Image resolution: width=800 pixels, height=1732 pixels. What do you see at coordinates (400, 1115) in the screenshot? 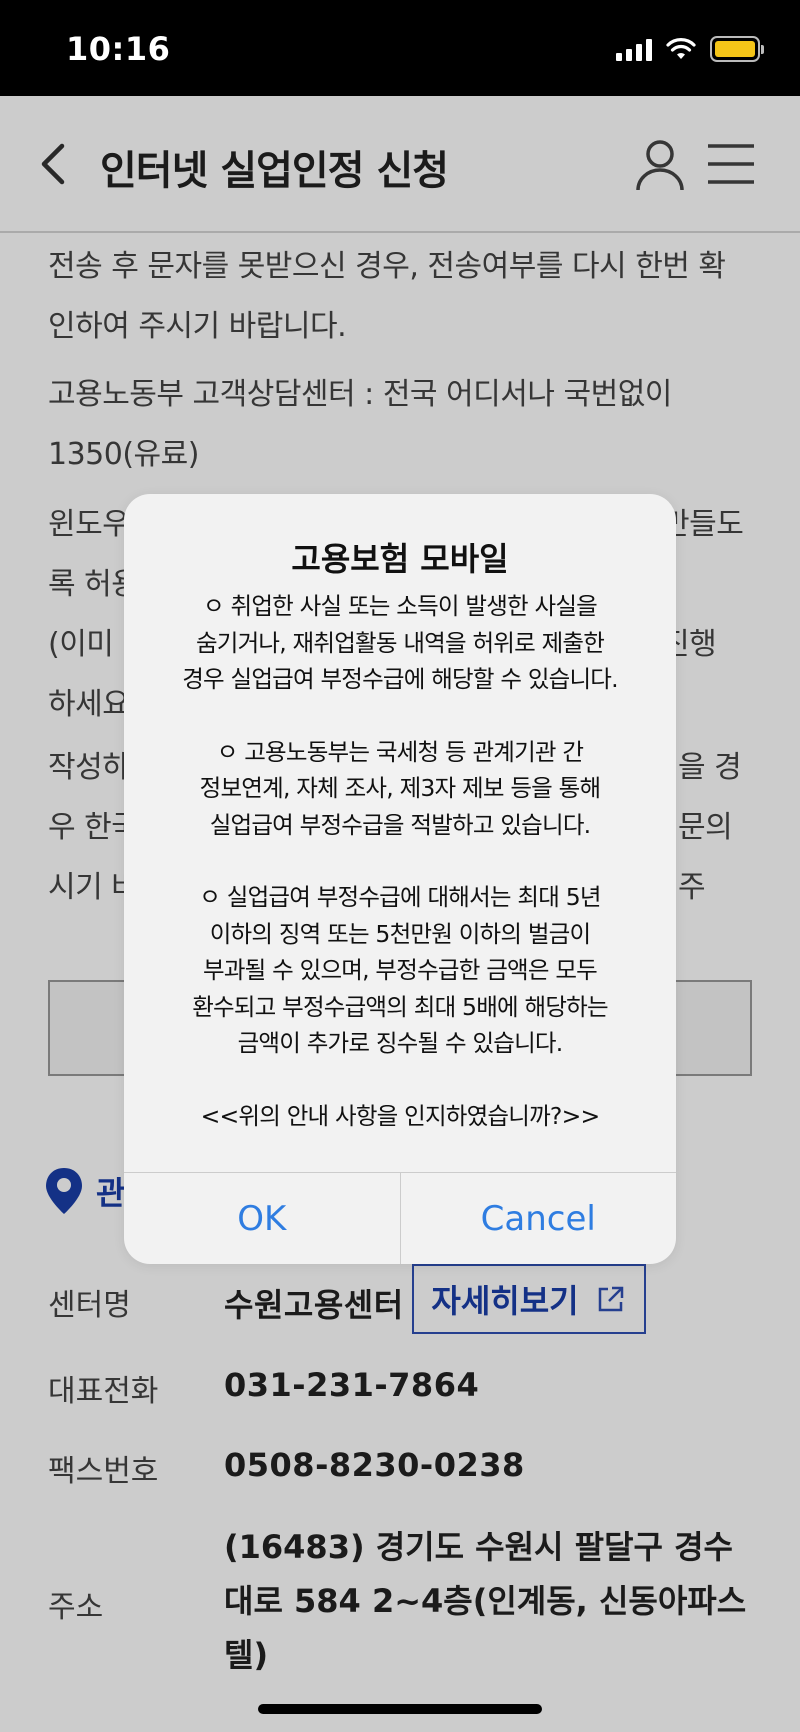
I see `dialog-question: <<위의 안내 사항을 인지하였습니까?>>` at bounding box center [400, 1115].